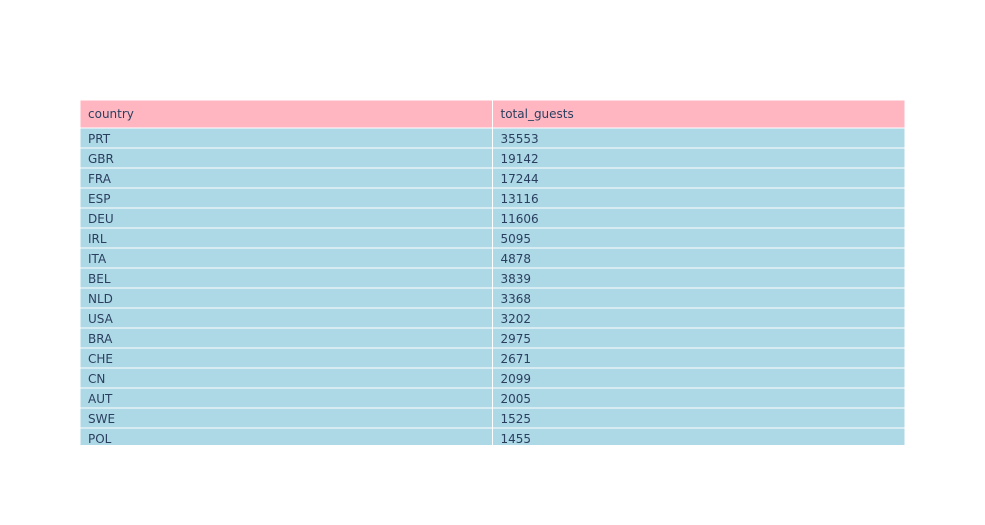 This screenshot has height=525, width=985. I want to click on country-cell: PRT, so click(99, 139).